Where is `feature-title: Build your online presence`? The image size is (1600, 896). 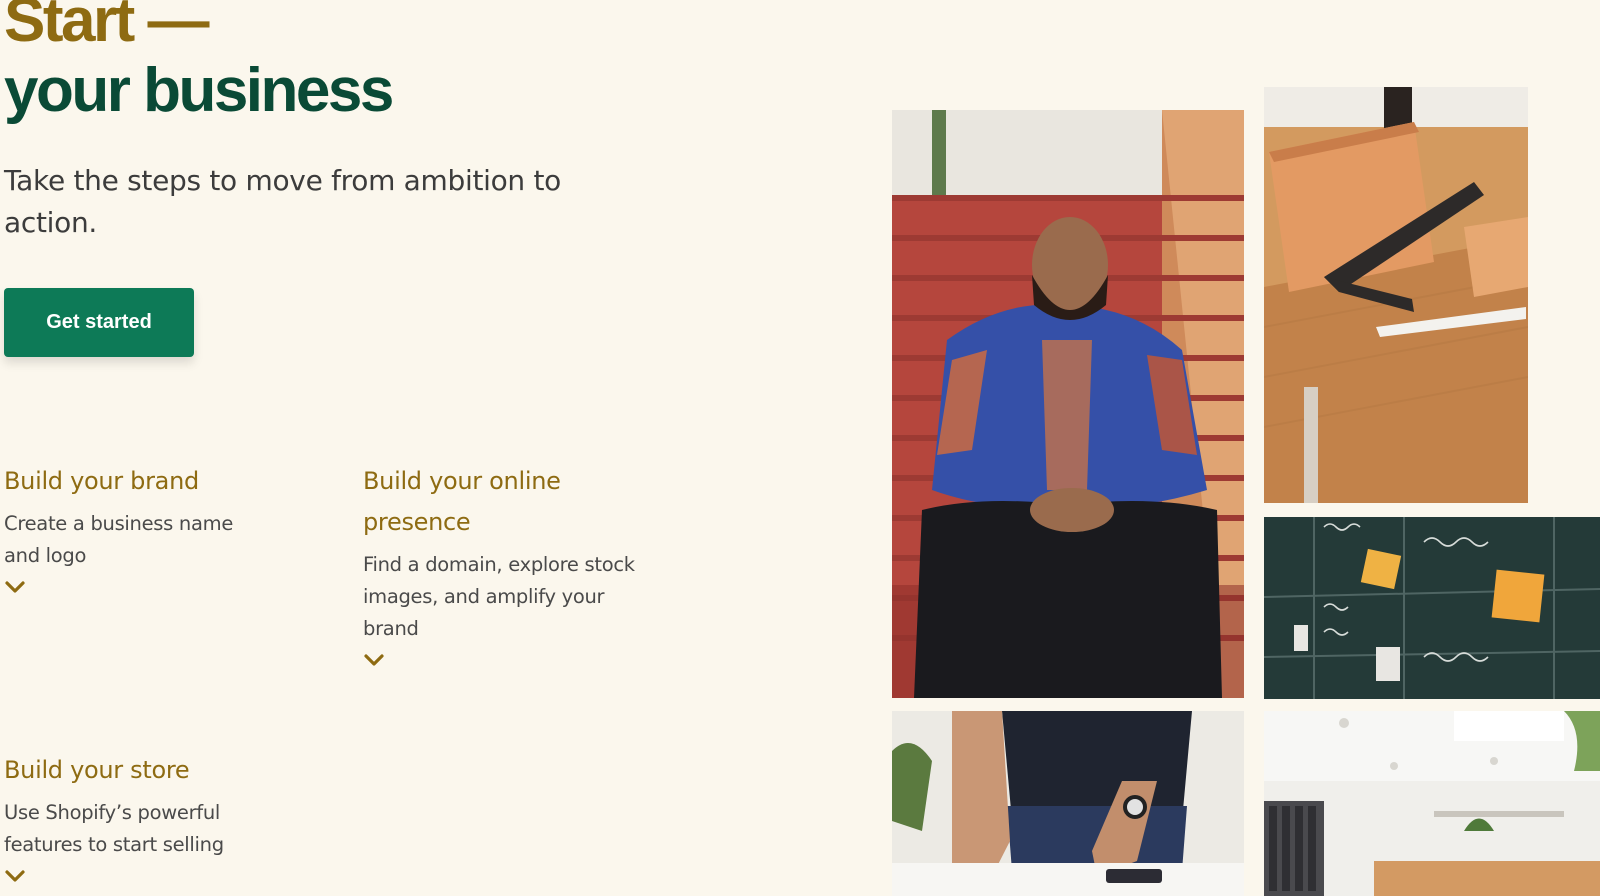
feature-title: Build your online presence is located at coordinates (462, 501).